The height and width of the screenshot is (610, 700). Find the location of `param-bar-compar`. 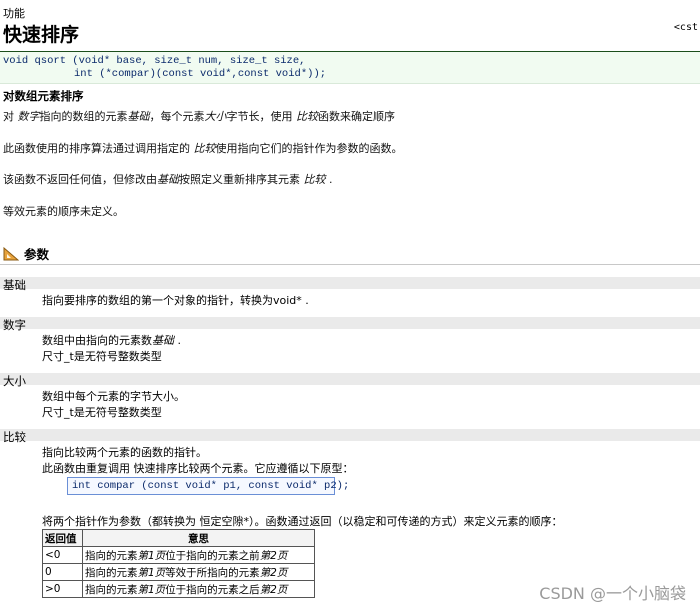

param-bar-compar is located at coordinates (350, 435).